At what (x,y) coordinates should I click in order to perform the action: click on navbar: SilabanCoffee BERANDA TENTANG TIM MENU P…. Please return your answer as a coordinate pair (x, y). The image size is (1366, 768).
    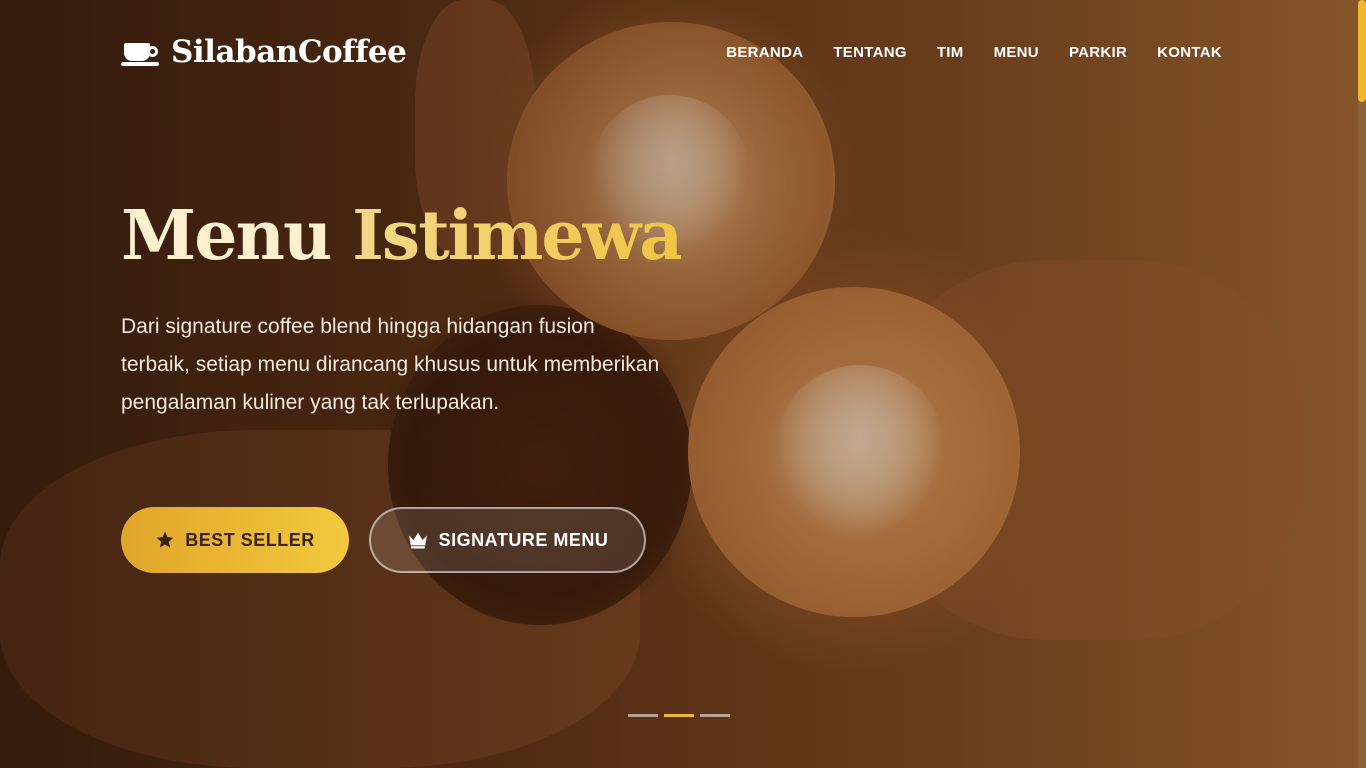
    Looking at the image, I should click on (671, 52).